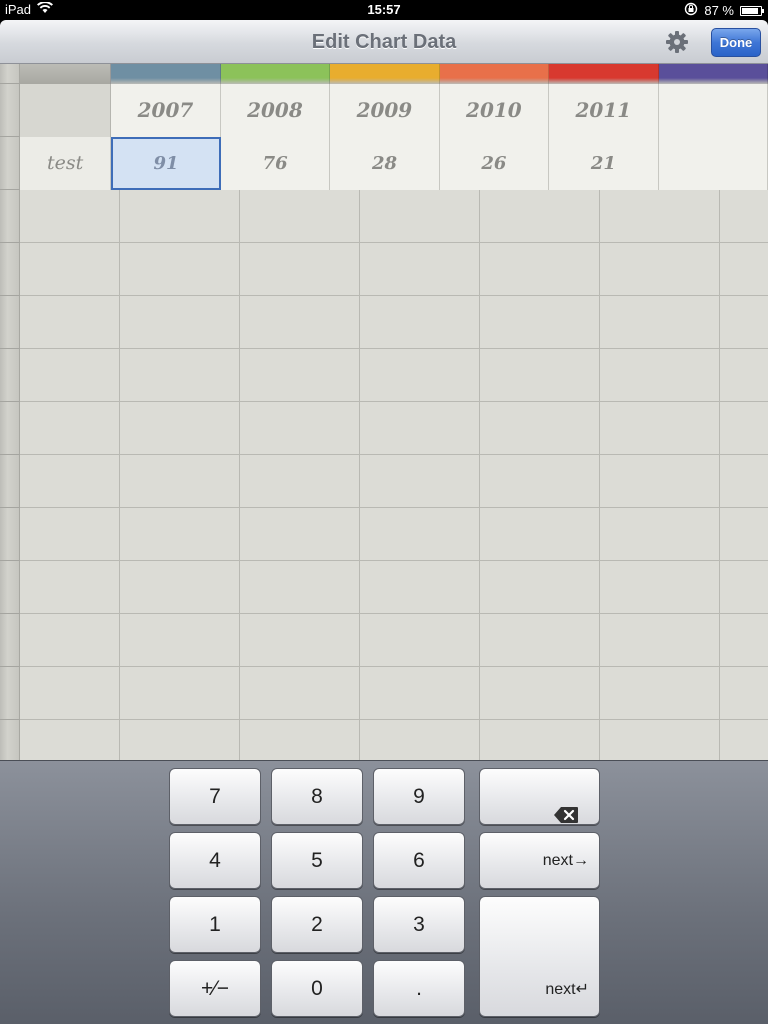 This screenshot has width=768, height=1024. What do you see at coordinates (317, 988) in the screenshot?
I see `key-0: 0` at bounding box center [317, 988].